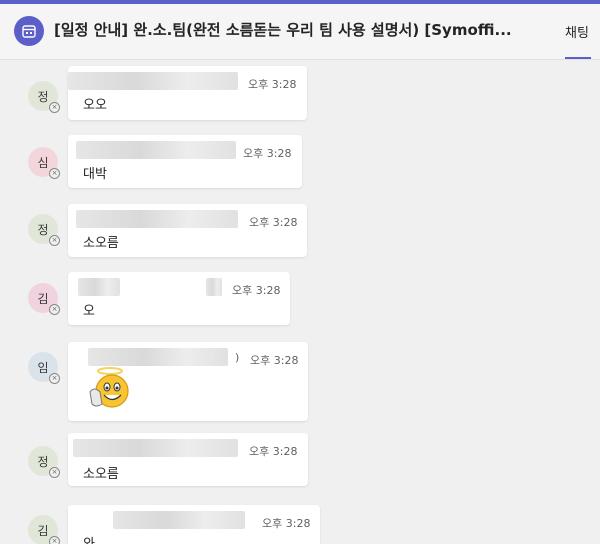  What do you see at coordinates (43, 162) in the screenshot?
I see `avatar-initial: 심` at bounding box center [43, 162].